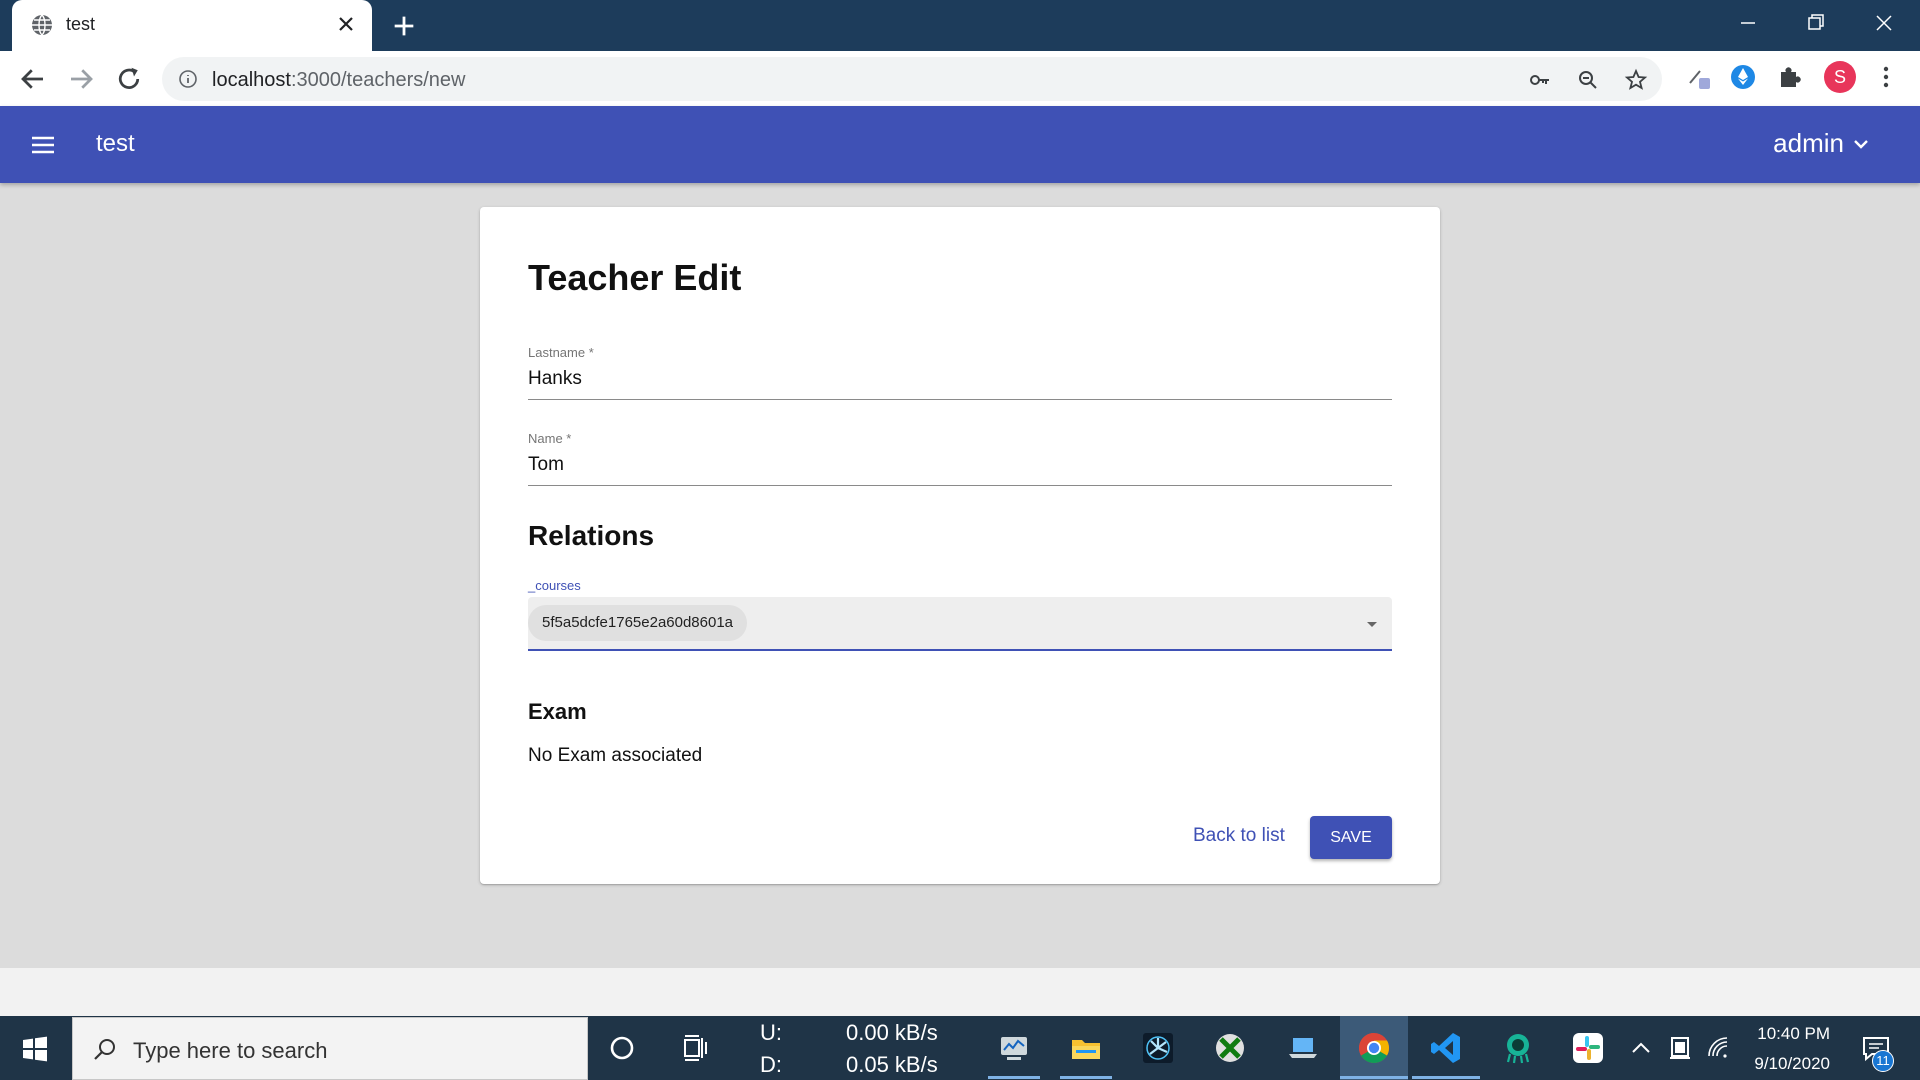  Describe the element at coordinates (771, 1064) in the screenshot. I see `download-label: D:` at that location.